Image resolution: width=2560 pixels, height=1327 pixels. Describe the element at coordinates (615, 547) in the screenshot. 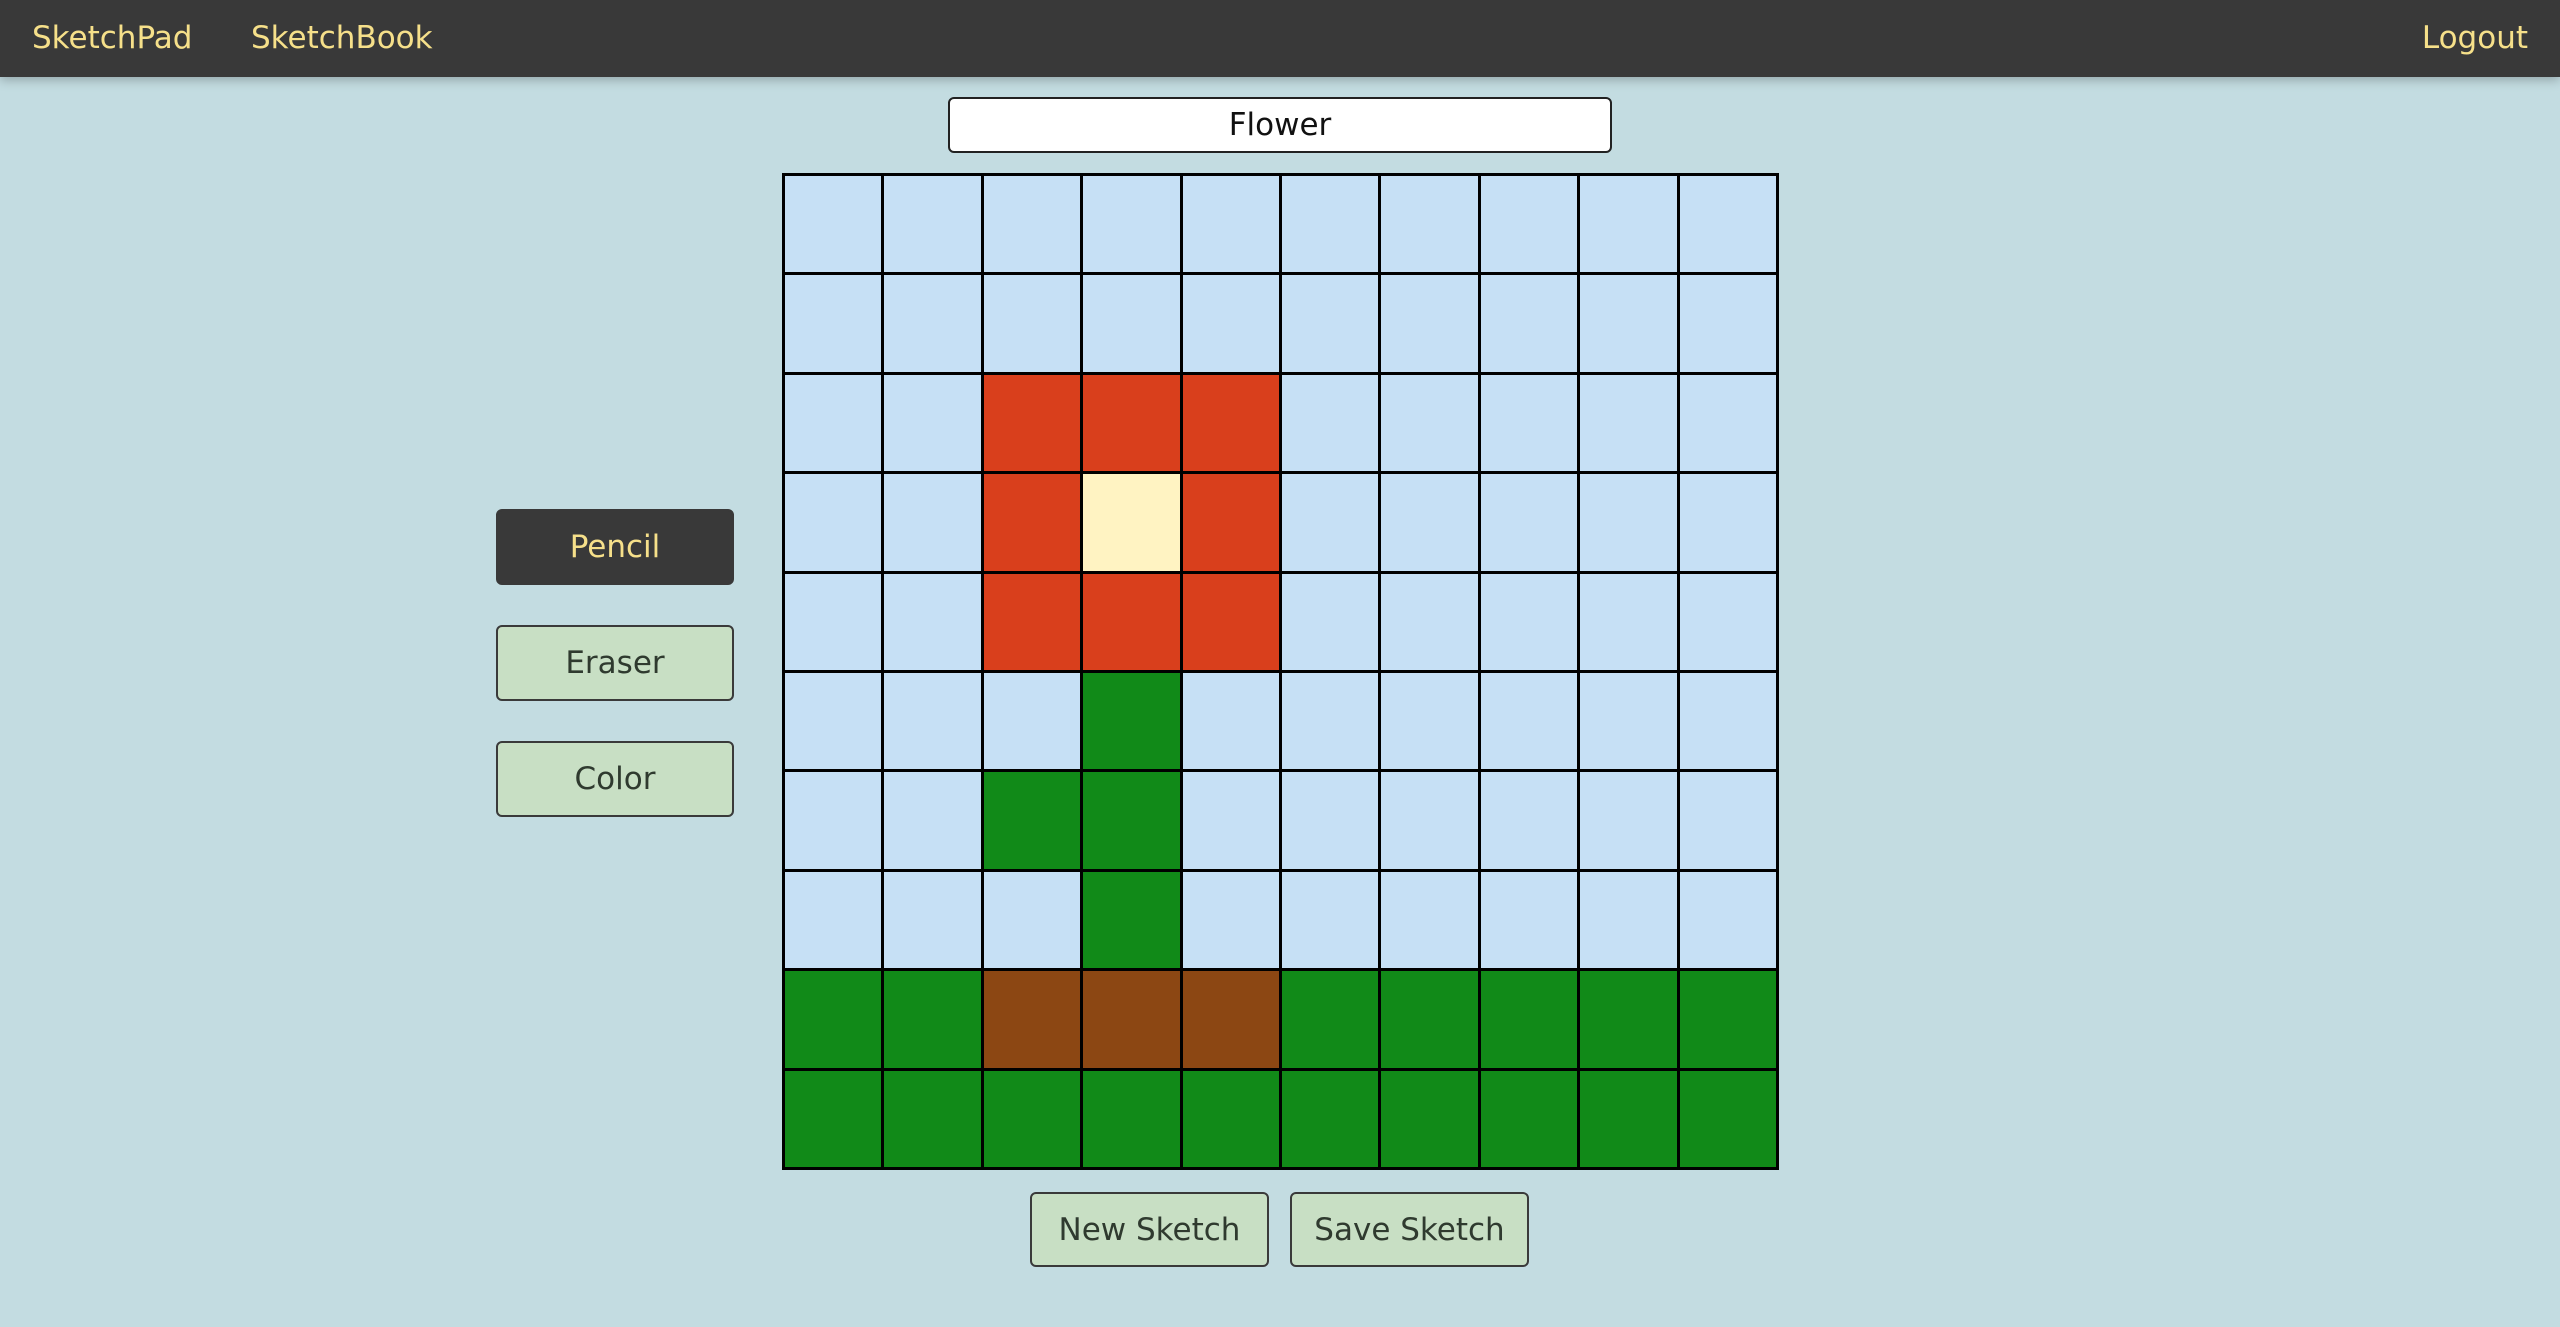

I see `pencil-tool-button: Pencil` at that location.